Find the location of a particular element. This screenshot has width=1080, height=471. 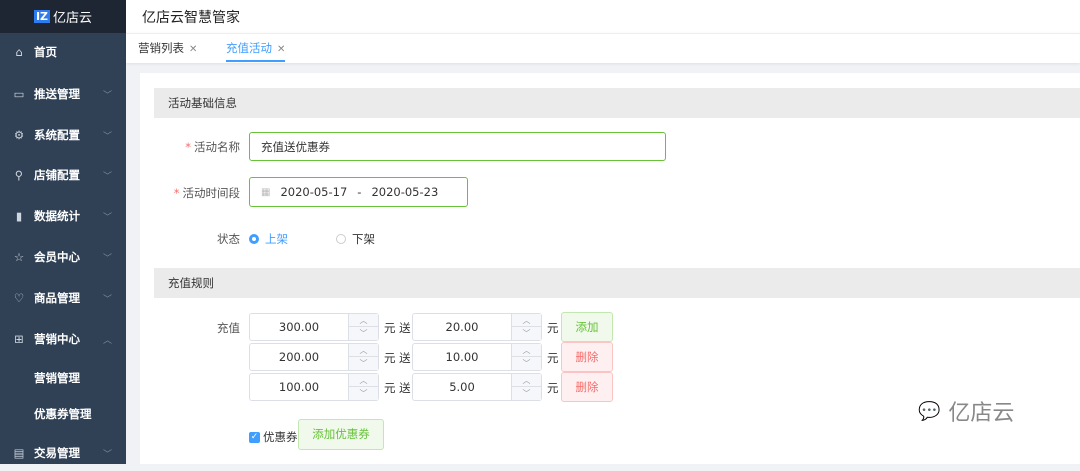

activity-period-label: * 活动时间段 is located at coordinates (206, 193).